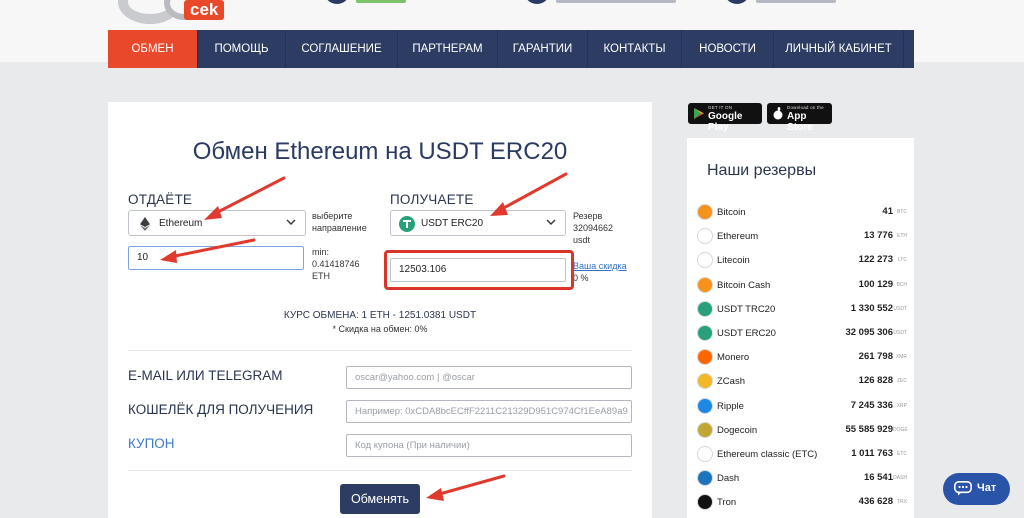 The width and height of the screenshot is (1024, 518). I want to click on reserve-amount: 1 330 552, so click(871, 308).